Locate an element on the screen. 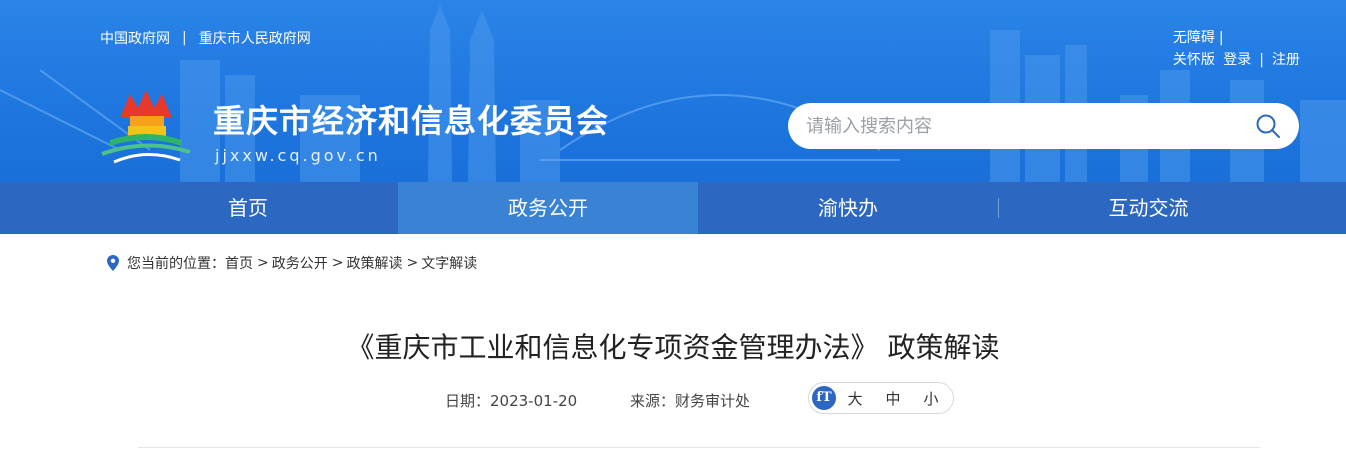  font-size-icon: fT is located at coordinates (824, 398).